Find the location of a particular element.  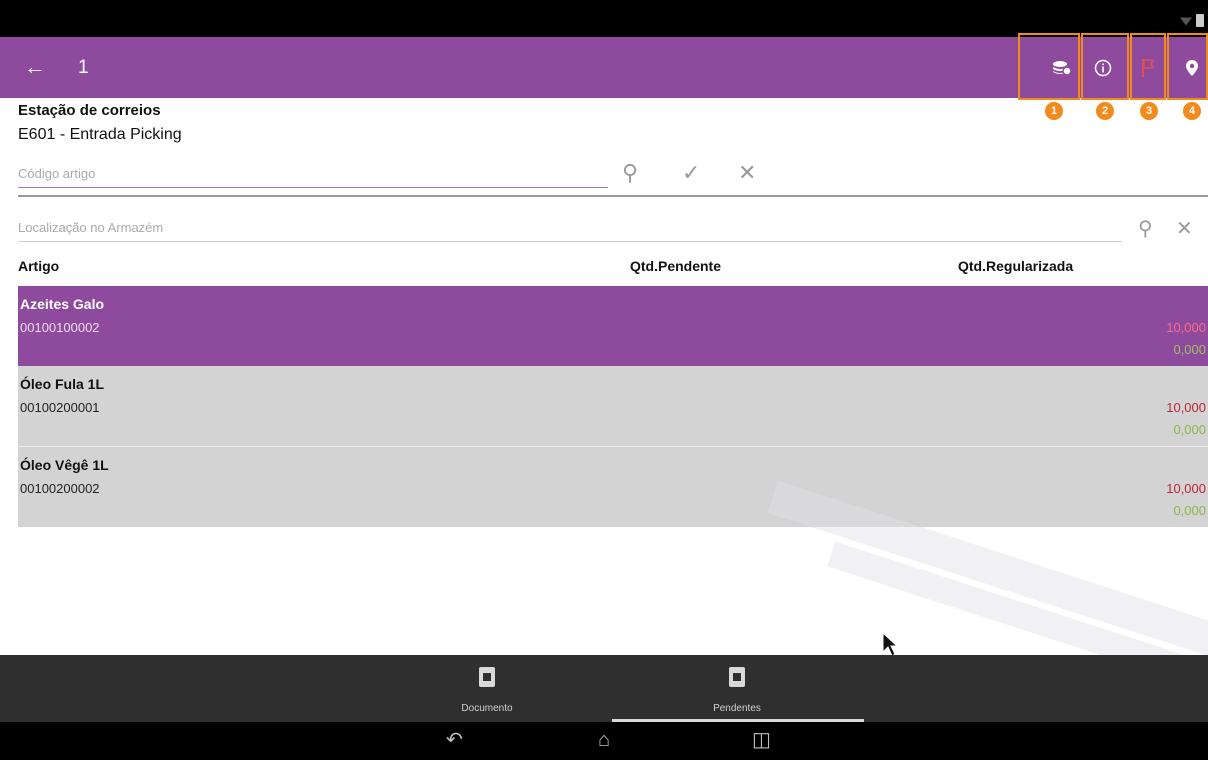

article-name: Óleo Vêgê 1L is located at coordinates (64, 465).